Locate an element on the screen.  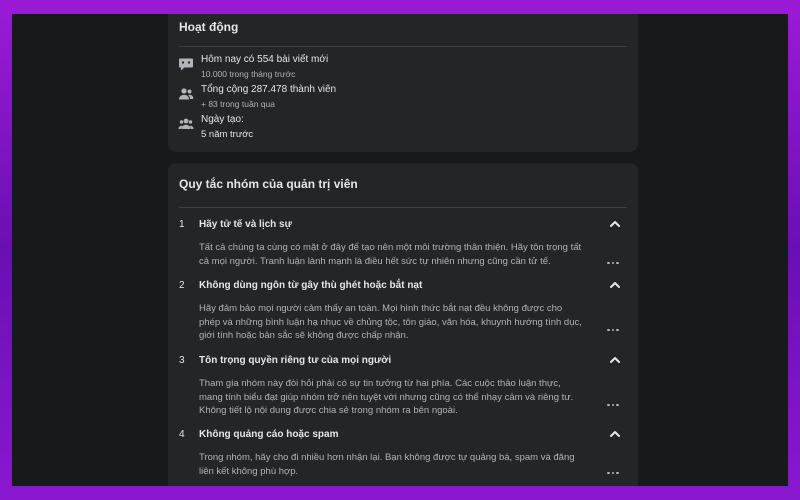
members-sub: + 83 trong tuần qua is located at coordinates (238, 104).